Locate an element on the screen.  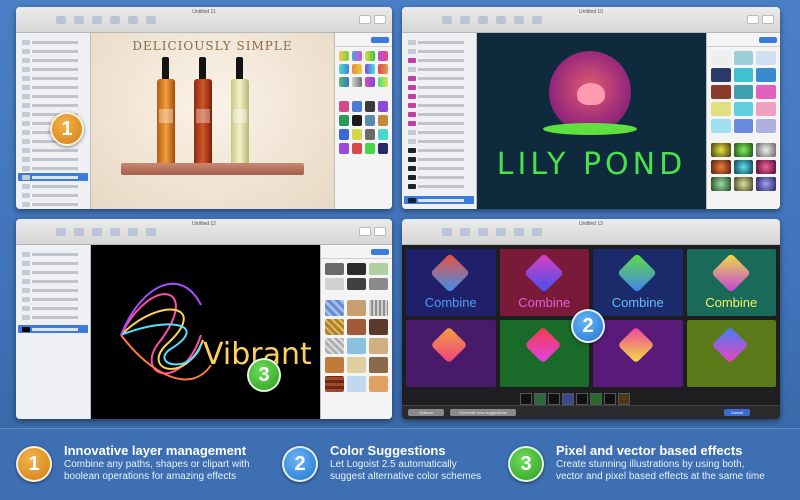
generate-suggestions-button: Generate new suggestions is located at coordinates (483, 412).